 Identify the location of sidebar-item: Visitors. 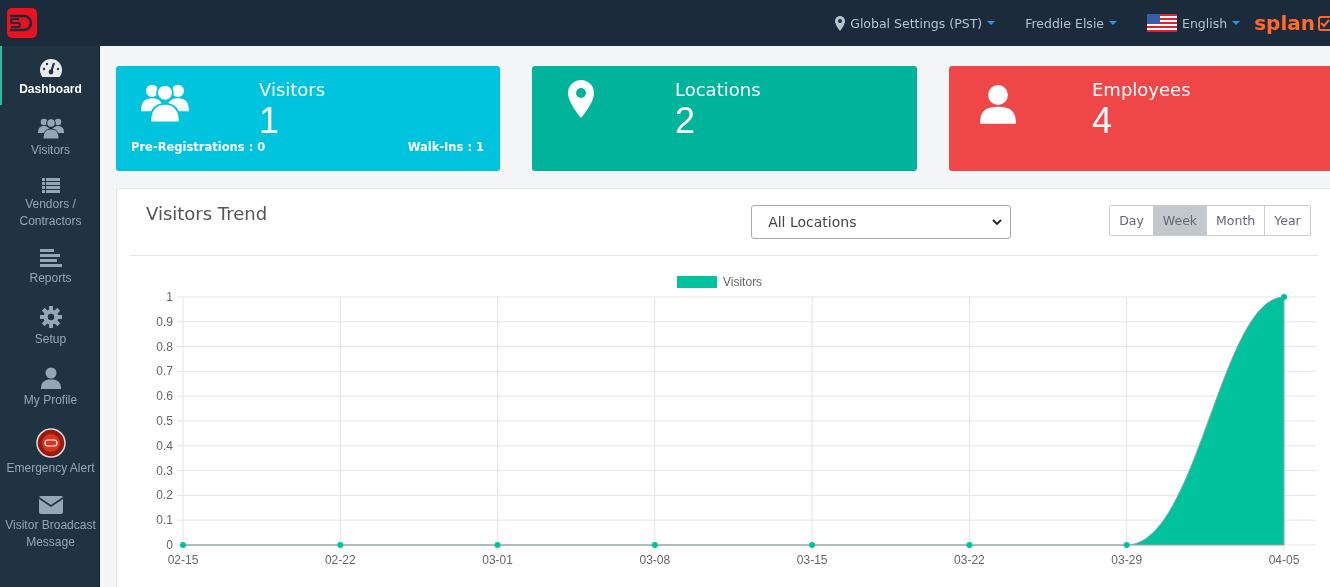
(49, 135).